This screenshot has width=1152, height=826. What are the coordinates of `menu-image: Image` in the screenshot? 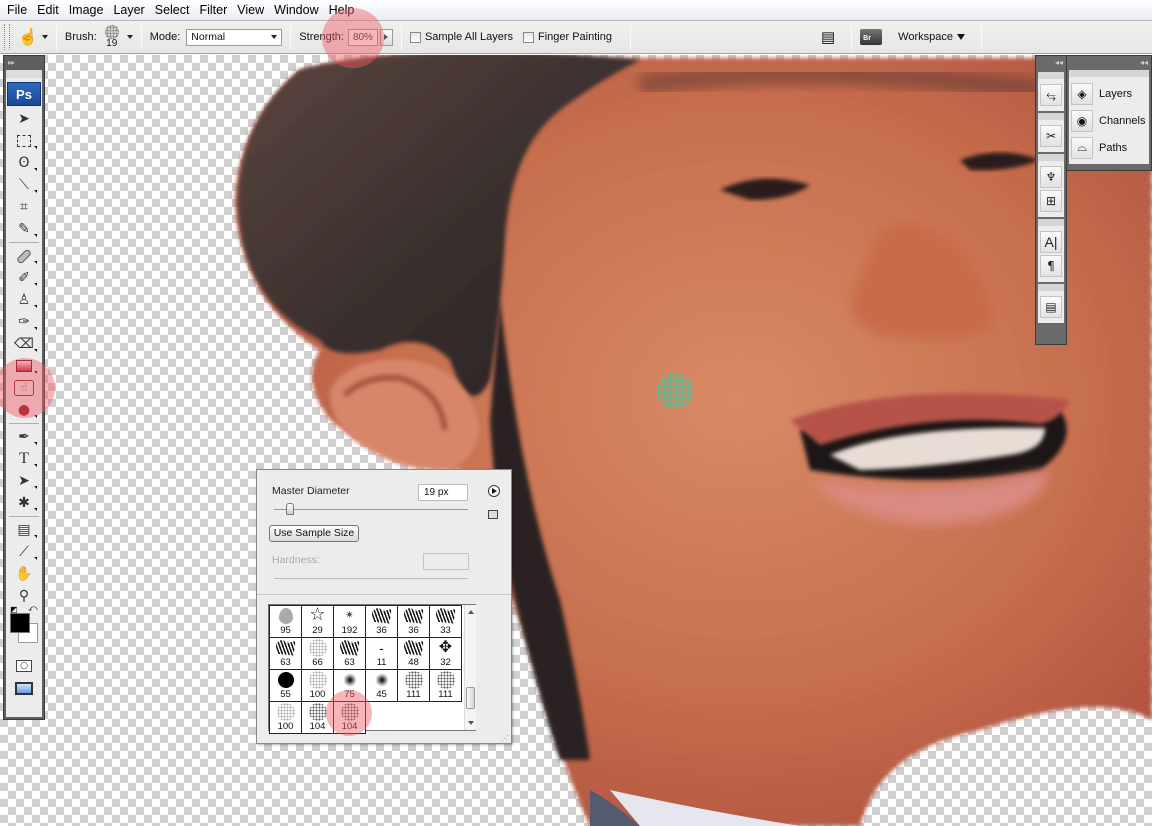 It's located at (88, 10).